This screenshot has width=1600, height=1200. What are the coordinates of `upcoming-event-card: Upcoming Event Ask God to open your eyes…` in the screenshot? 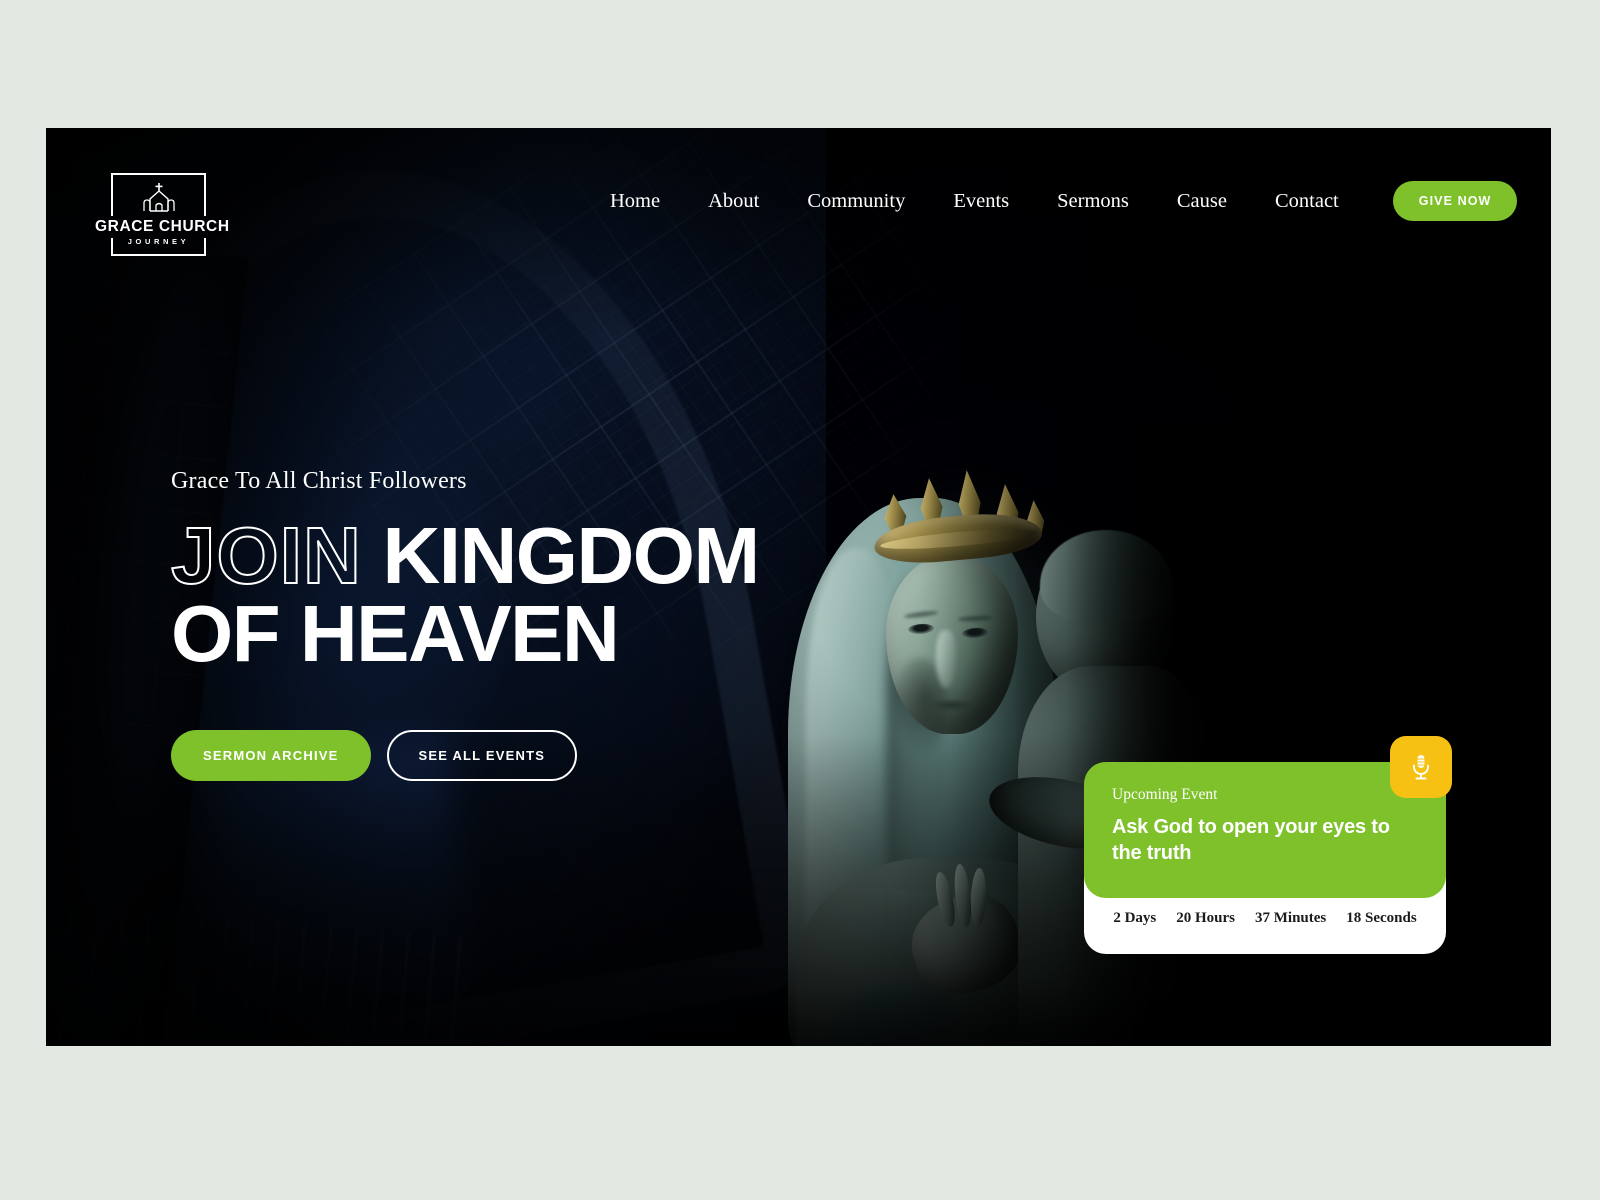 It's located at (1268, 845).